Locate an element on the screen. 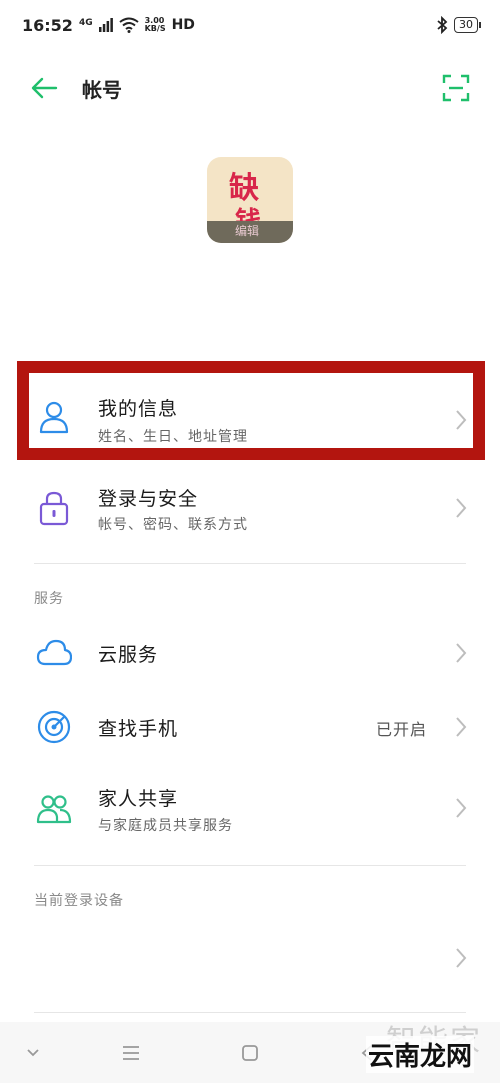 The height and width of the screenshot is (1083, 500). cloud-icon is located at coordinates (54, 652).